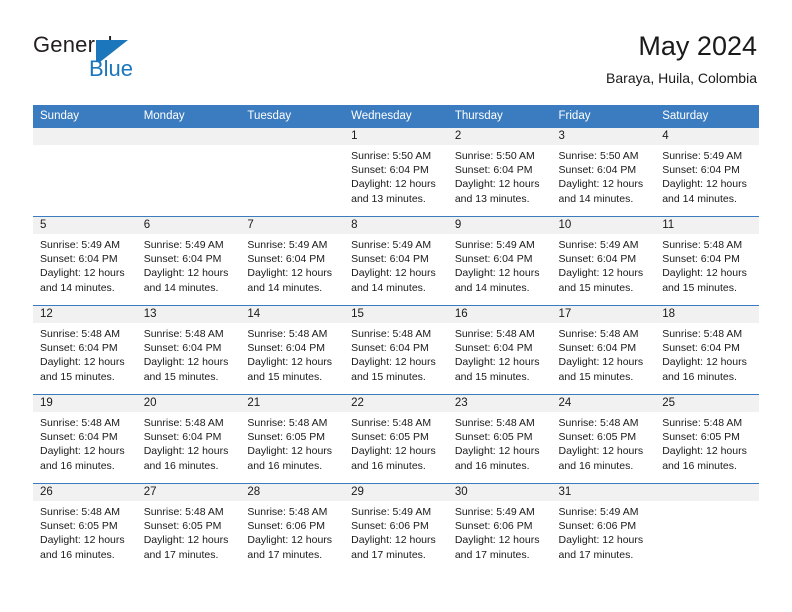  I want to click on day-number: 5, so click(85, 225).